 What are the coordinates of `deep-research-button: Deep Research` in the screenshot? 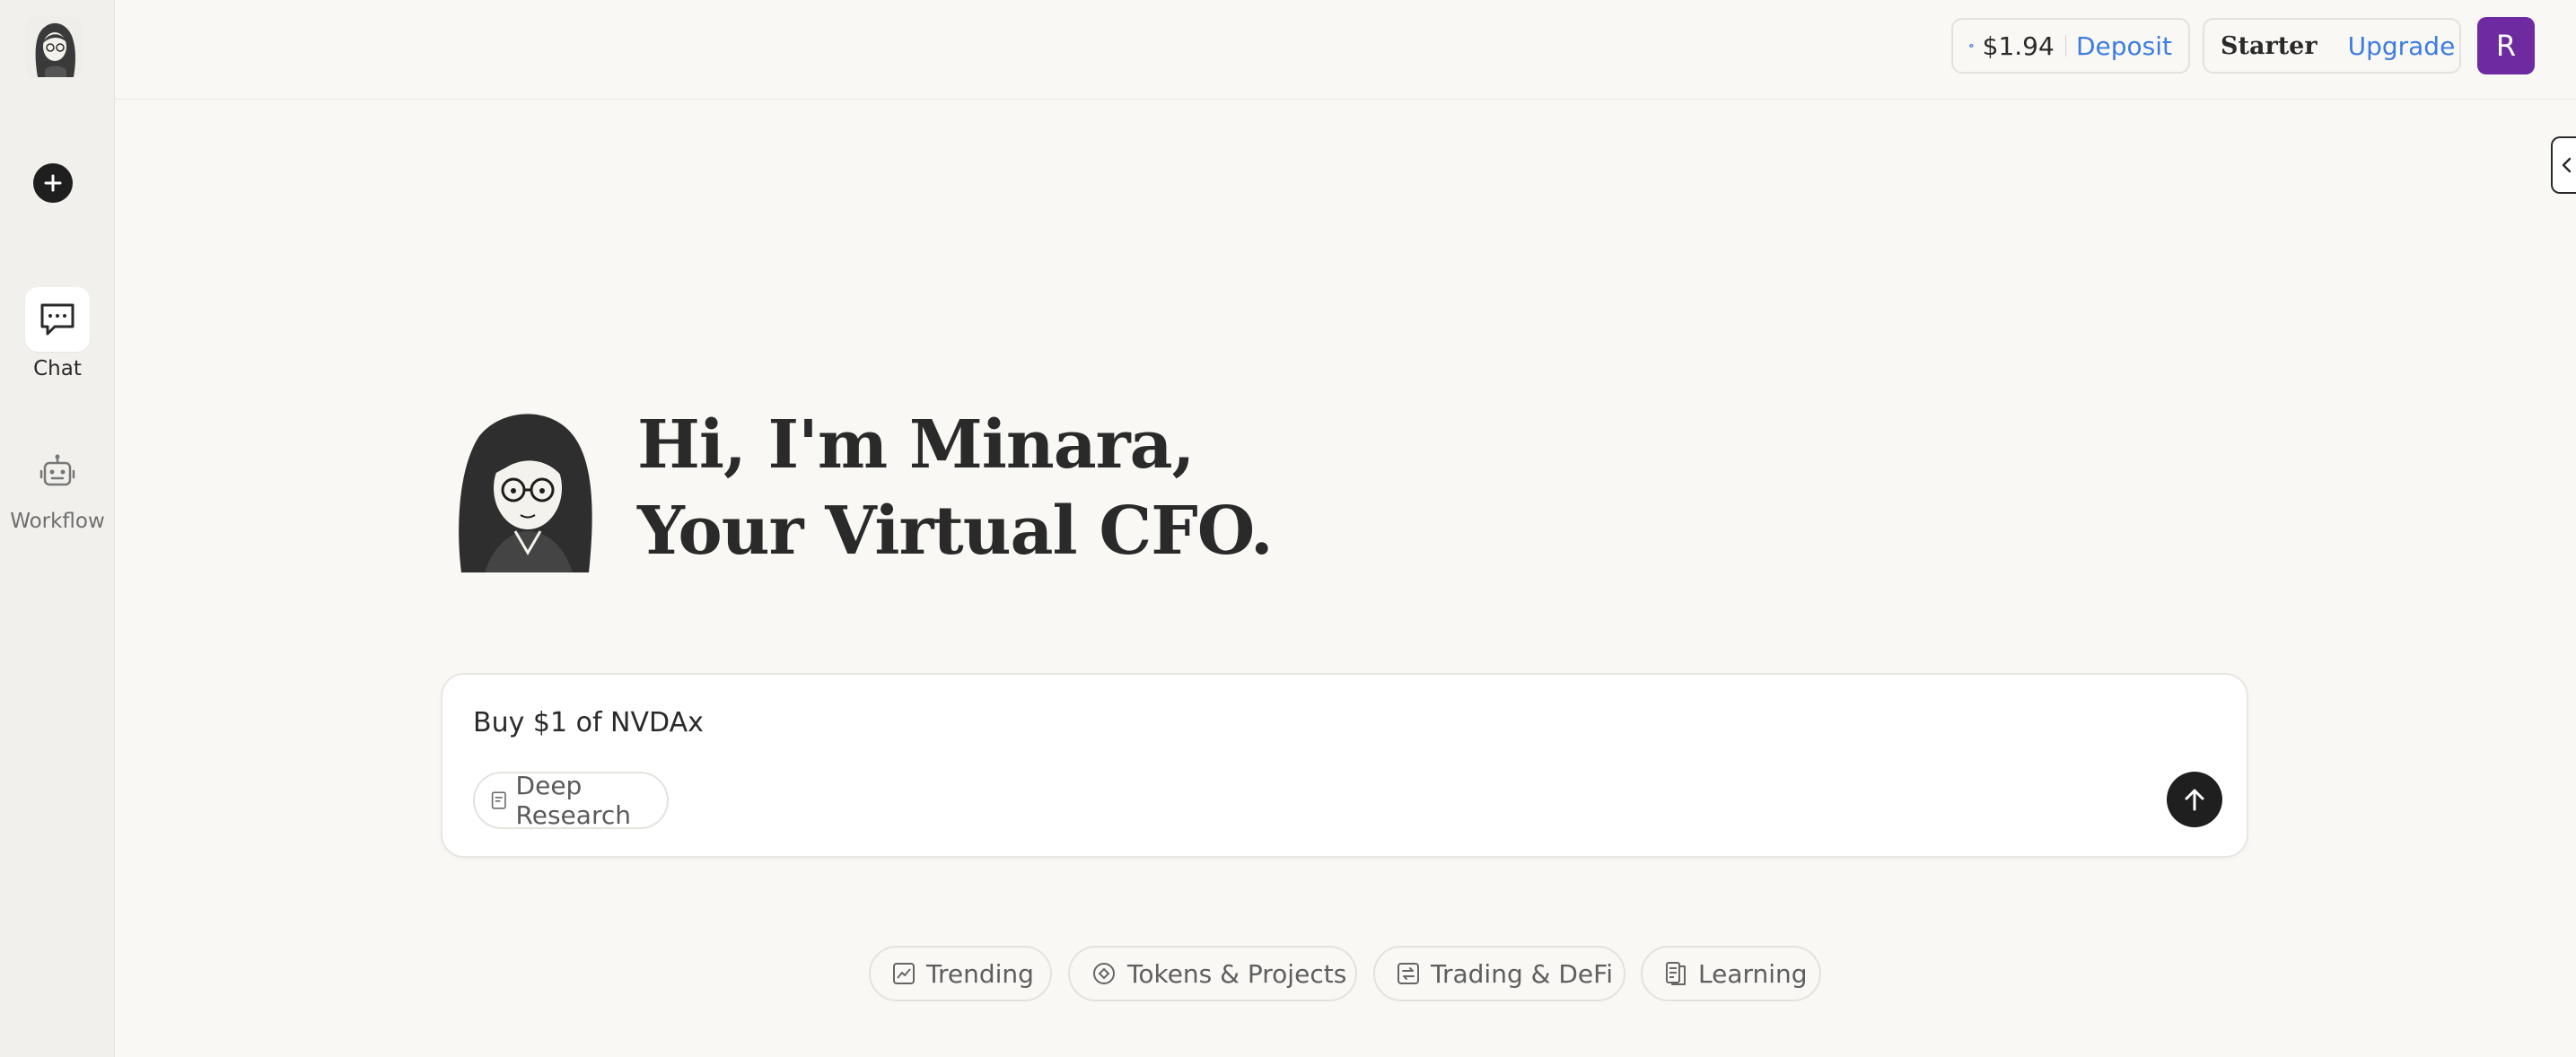 It's located at (571, 800).